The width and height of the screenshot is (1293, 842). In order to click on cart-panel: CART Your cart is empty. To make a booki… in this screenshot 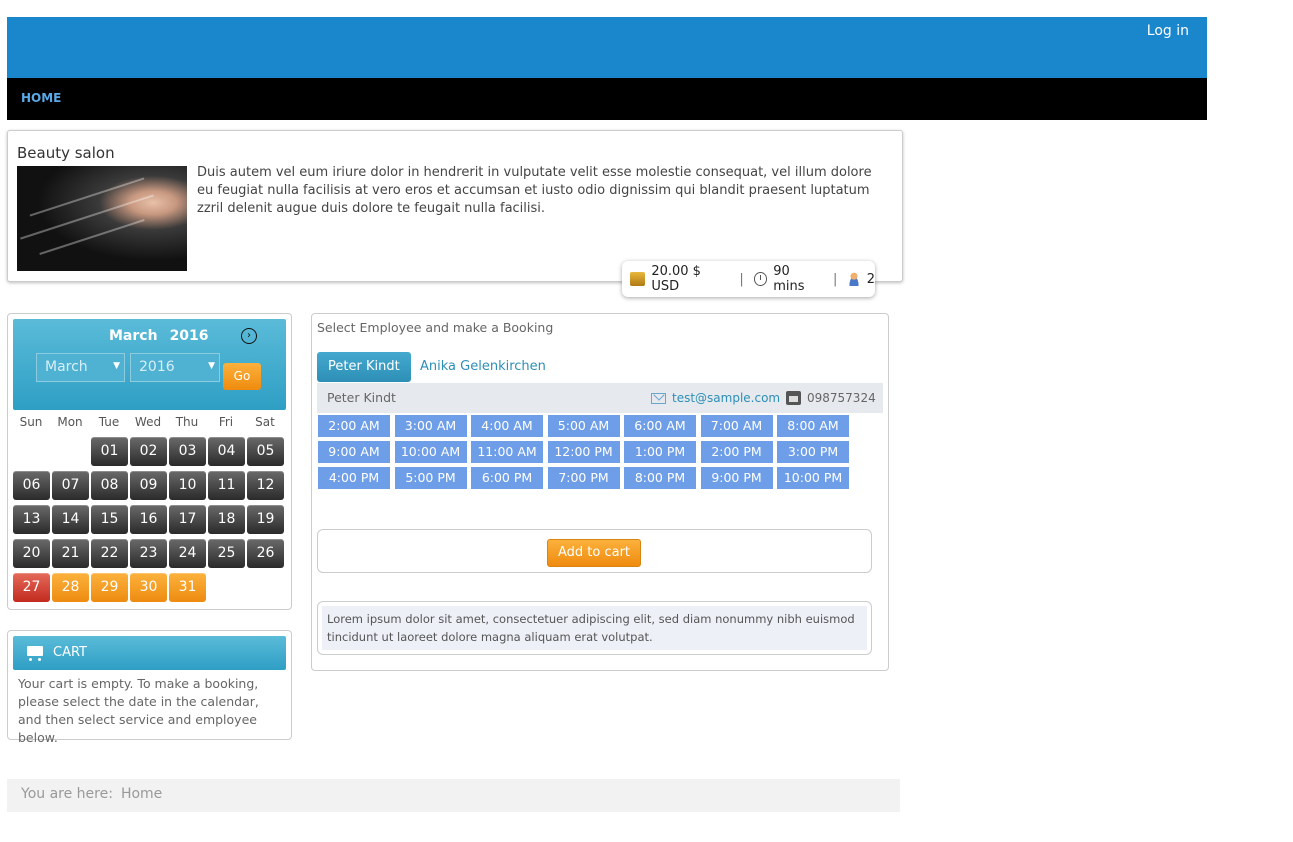, I will do `click(149, 687)`.